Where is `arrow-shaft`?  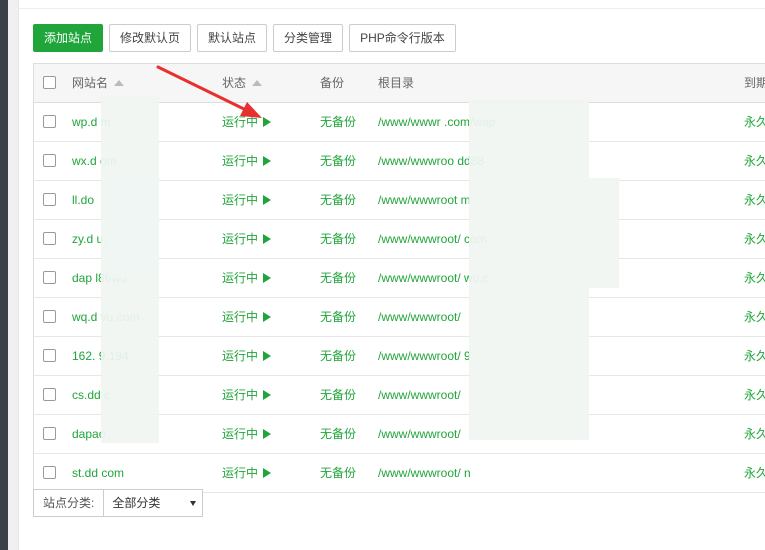 arrow-shaft is located at coordinates (202, 88).